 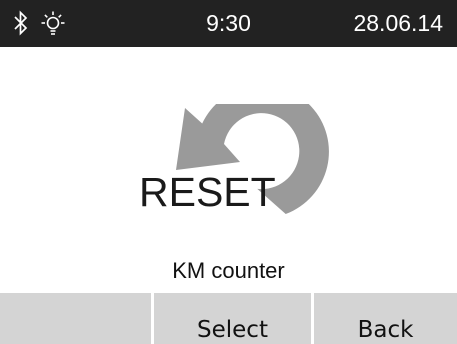 I want to click on softkey-bar: Select Back, so click(x=228, y=318).